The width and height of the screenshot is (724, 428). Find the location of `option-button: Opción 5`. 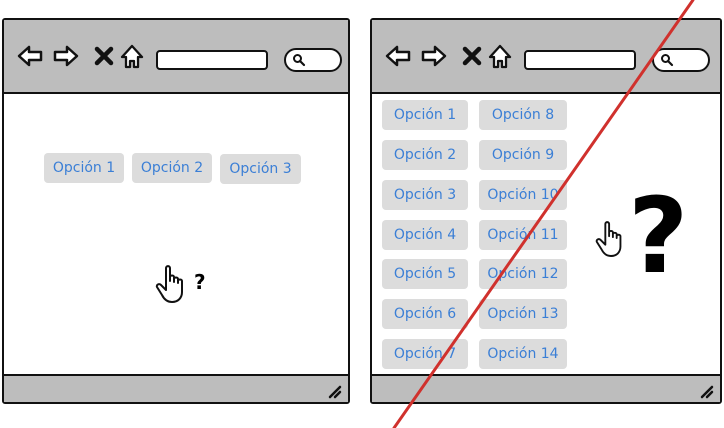

option-button: Opción 5 is located at coordinates (425, 274).